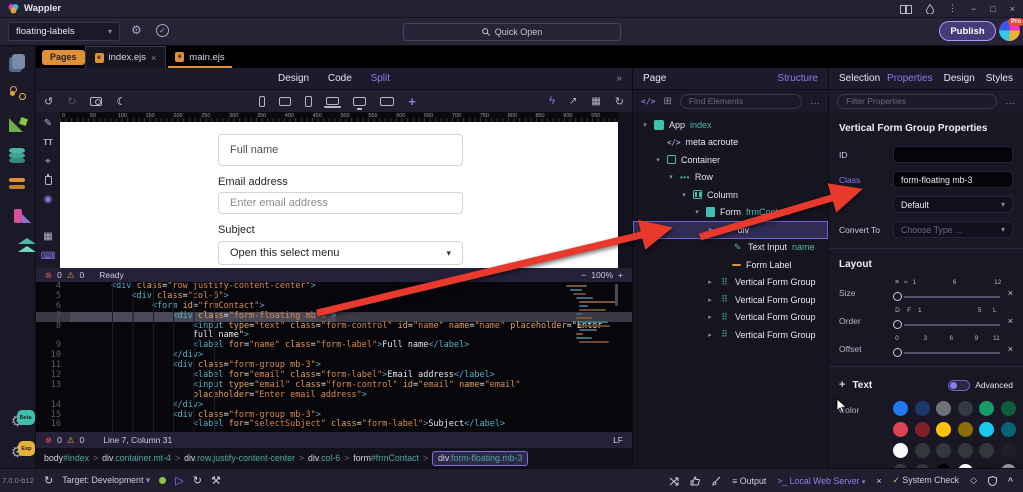 The width and height of the screenshot is (1023, 492). What do you see at coordinates (716, 480) in the screenshot?
I see `brush-icon` at bounding box center [716, 480].